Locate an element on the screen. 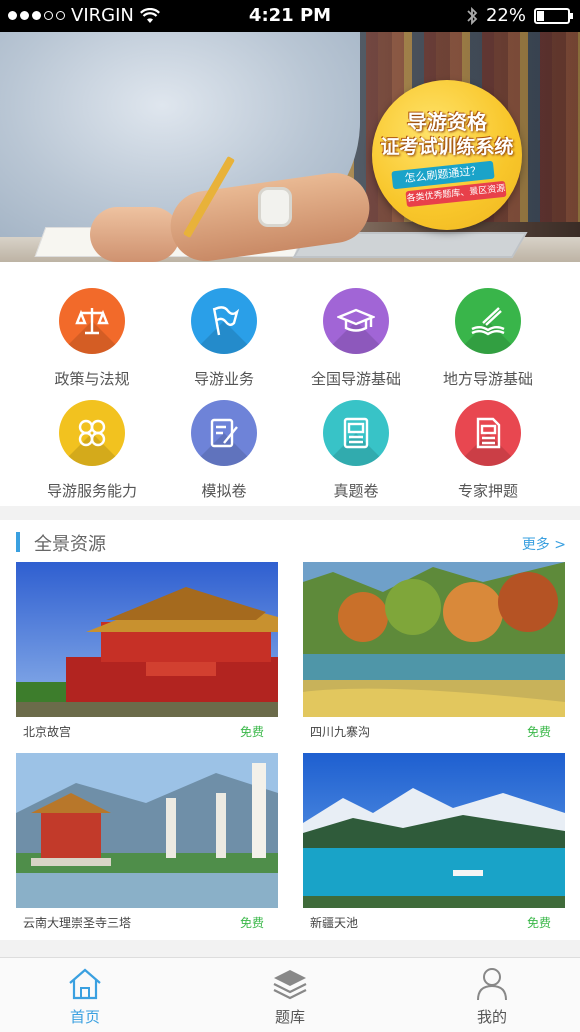  layers-icon is located at coordinates (290, 985).